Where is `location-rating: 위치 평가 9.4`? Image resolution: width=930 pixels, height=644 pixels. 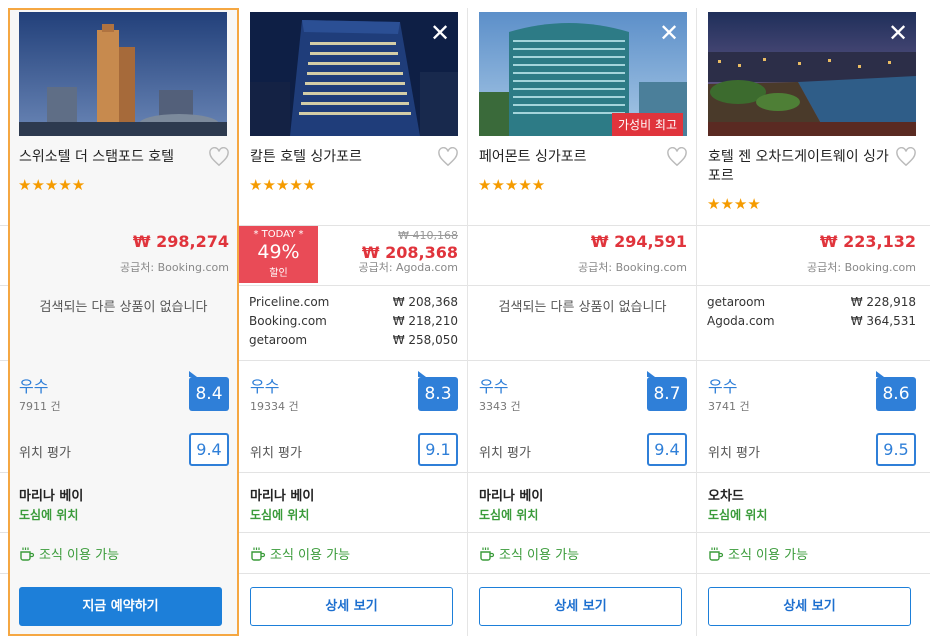
location-rating: 위치 평가 9.4 is located at coordinates (123, 450).